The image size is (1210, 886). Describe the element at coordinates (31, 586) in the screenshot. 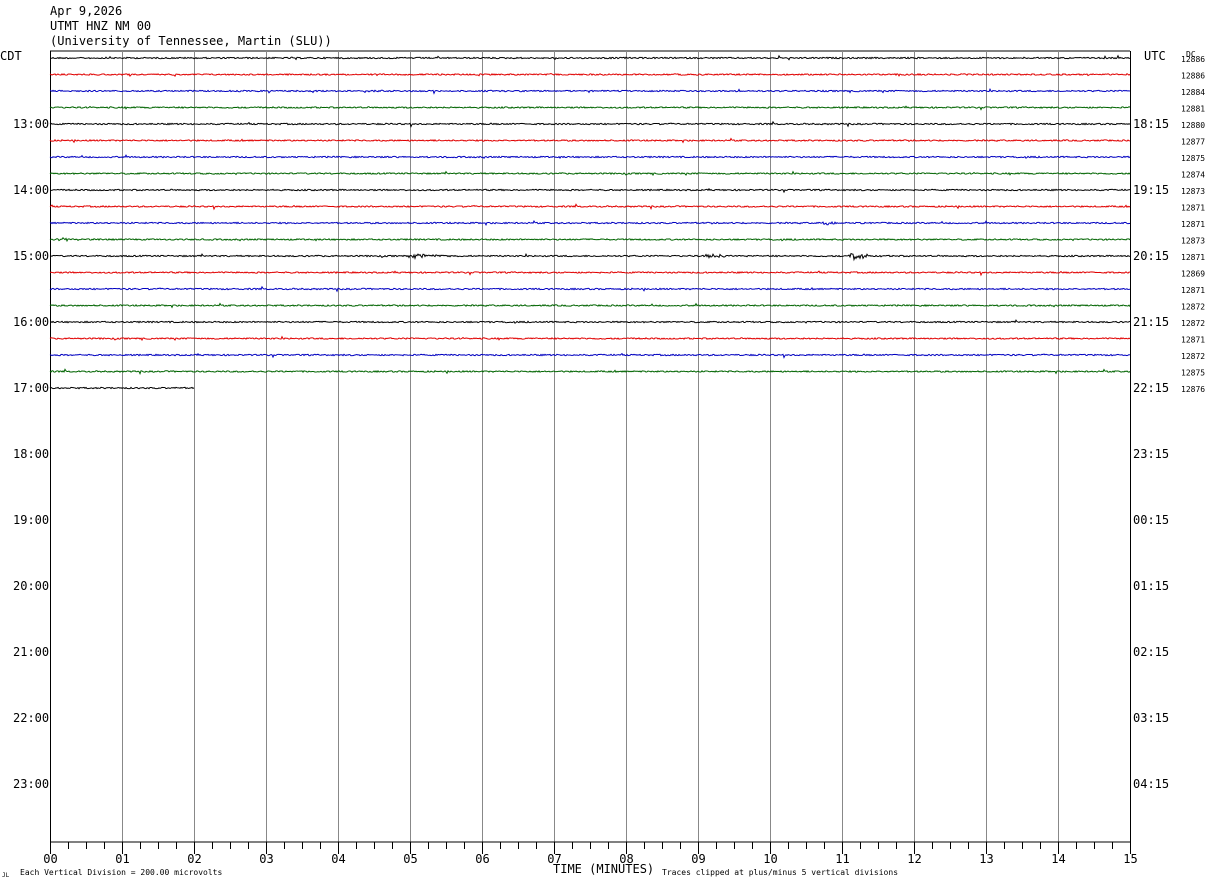

I see `left-hour-label: 20:00` at that location.